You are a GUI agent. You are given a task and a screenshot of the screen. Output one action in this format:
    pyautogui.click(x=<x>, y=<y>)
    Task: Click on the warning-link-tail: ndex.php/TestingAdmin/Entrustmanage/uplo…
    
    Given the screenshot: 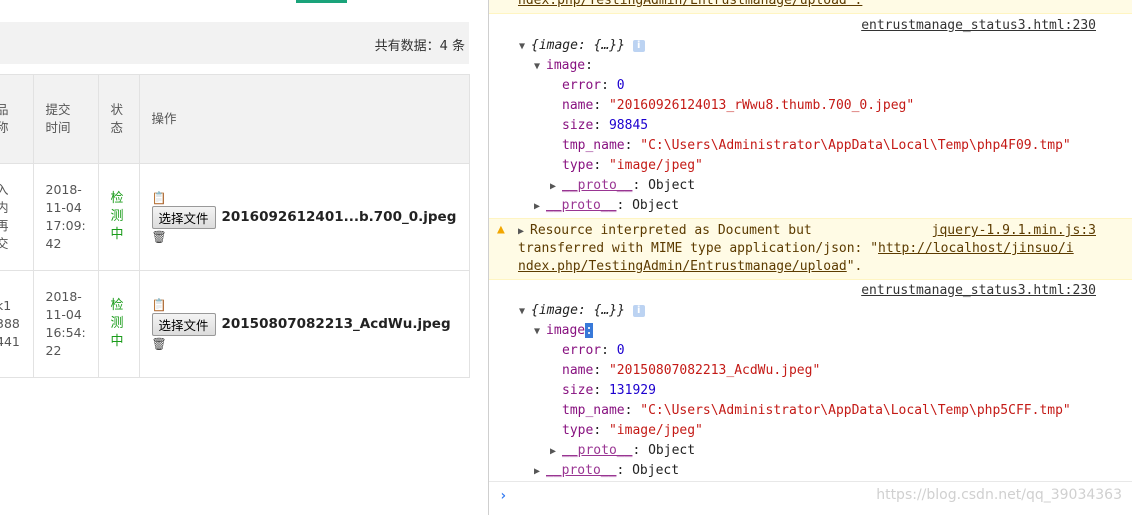 What is the action you would take?
    pyautogui.click(x=690, y=5)
    